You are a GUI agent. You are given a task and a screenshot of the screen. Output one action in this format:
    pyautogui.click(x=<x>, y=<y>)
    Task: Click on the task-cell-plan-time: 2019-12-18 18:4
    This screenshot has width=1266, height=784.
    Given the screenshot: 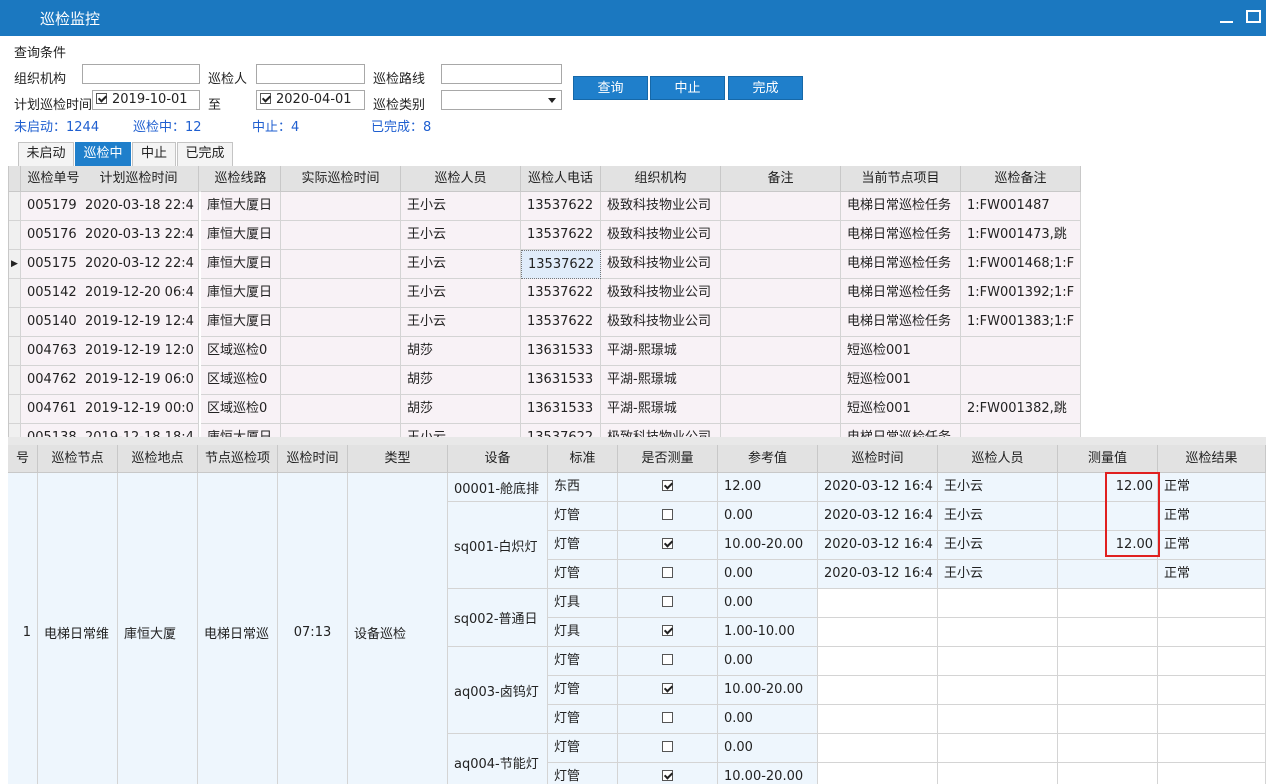 What is the action you would take?
    pyautogui.click(x=139, y=430)
    